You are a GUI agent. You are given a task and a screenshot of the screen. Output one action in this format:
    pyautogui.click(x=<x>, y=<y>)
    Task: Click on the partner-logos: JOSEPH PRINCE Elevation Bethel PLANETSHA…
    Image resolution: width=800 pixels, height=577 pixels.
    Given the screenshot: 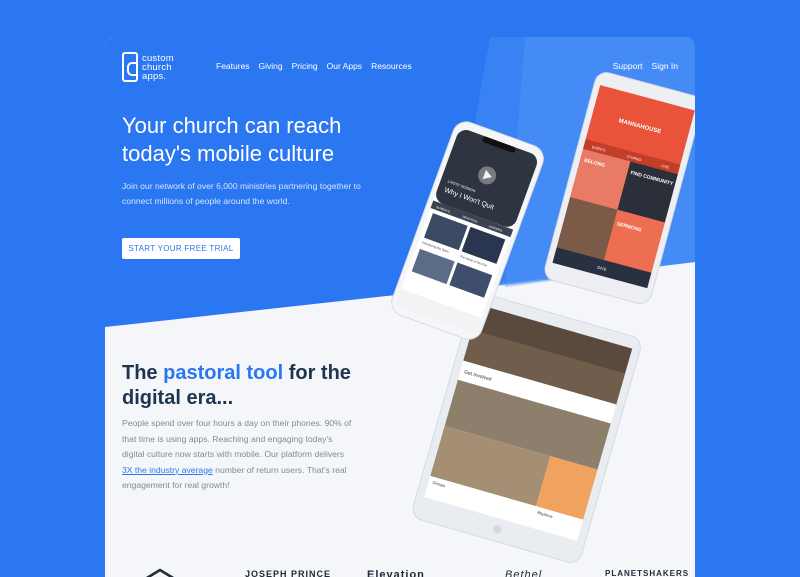 What is the action you would take?
    pyautogui.click(x=400, y=571)
    